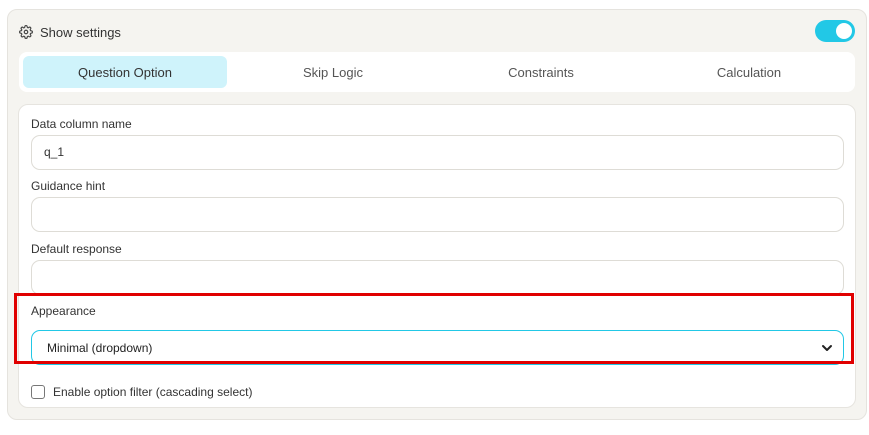  What do you see at coordinates (749, 72) in the screenshot?
I see `tab-calculation: Calculation` at bounding box center [749, 72].